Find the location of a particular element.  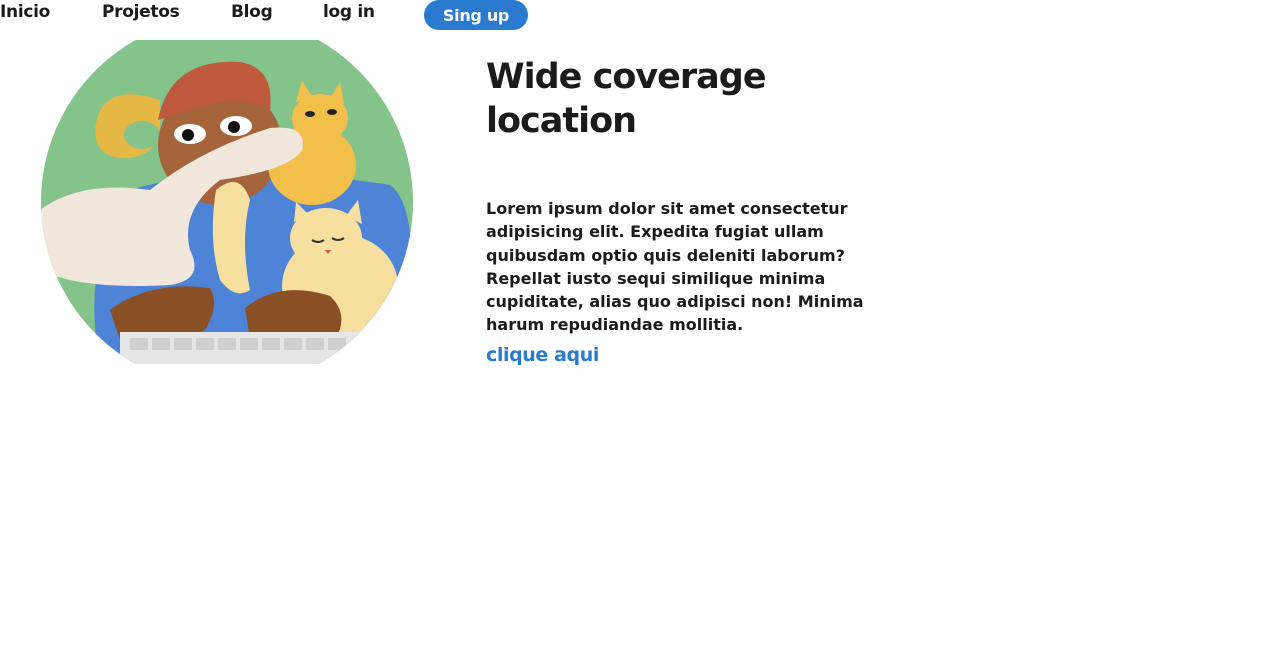

signup-button: Sing up is located at coordinates (476, 15).